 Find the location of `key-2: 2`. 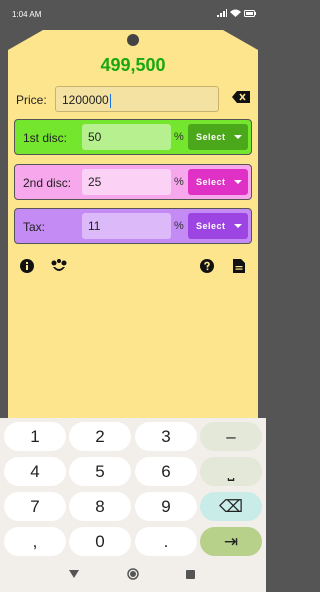

key-2: 2 is located at coordinates (100, 436).